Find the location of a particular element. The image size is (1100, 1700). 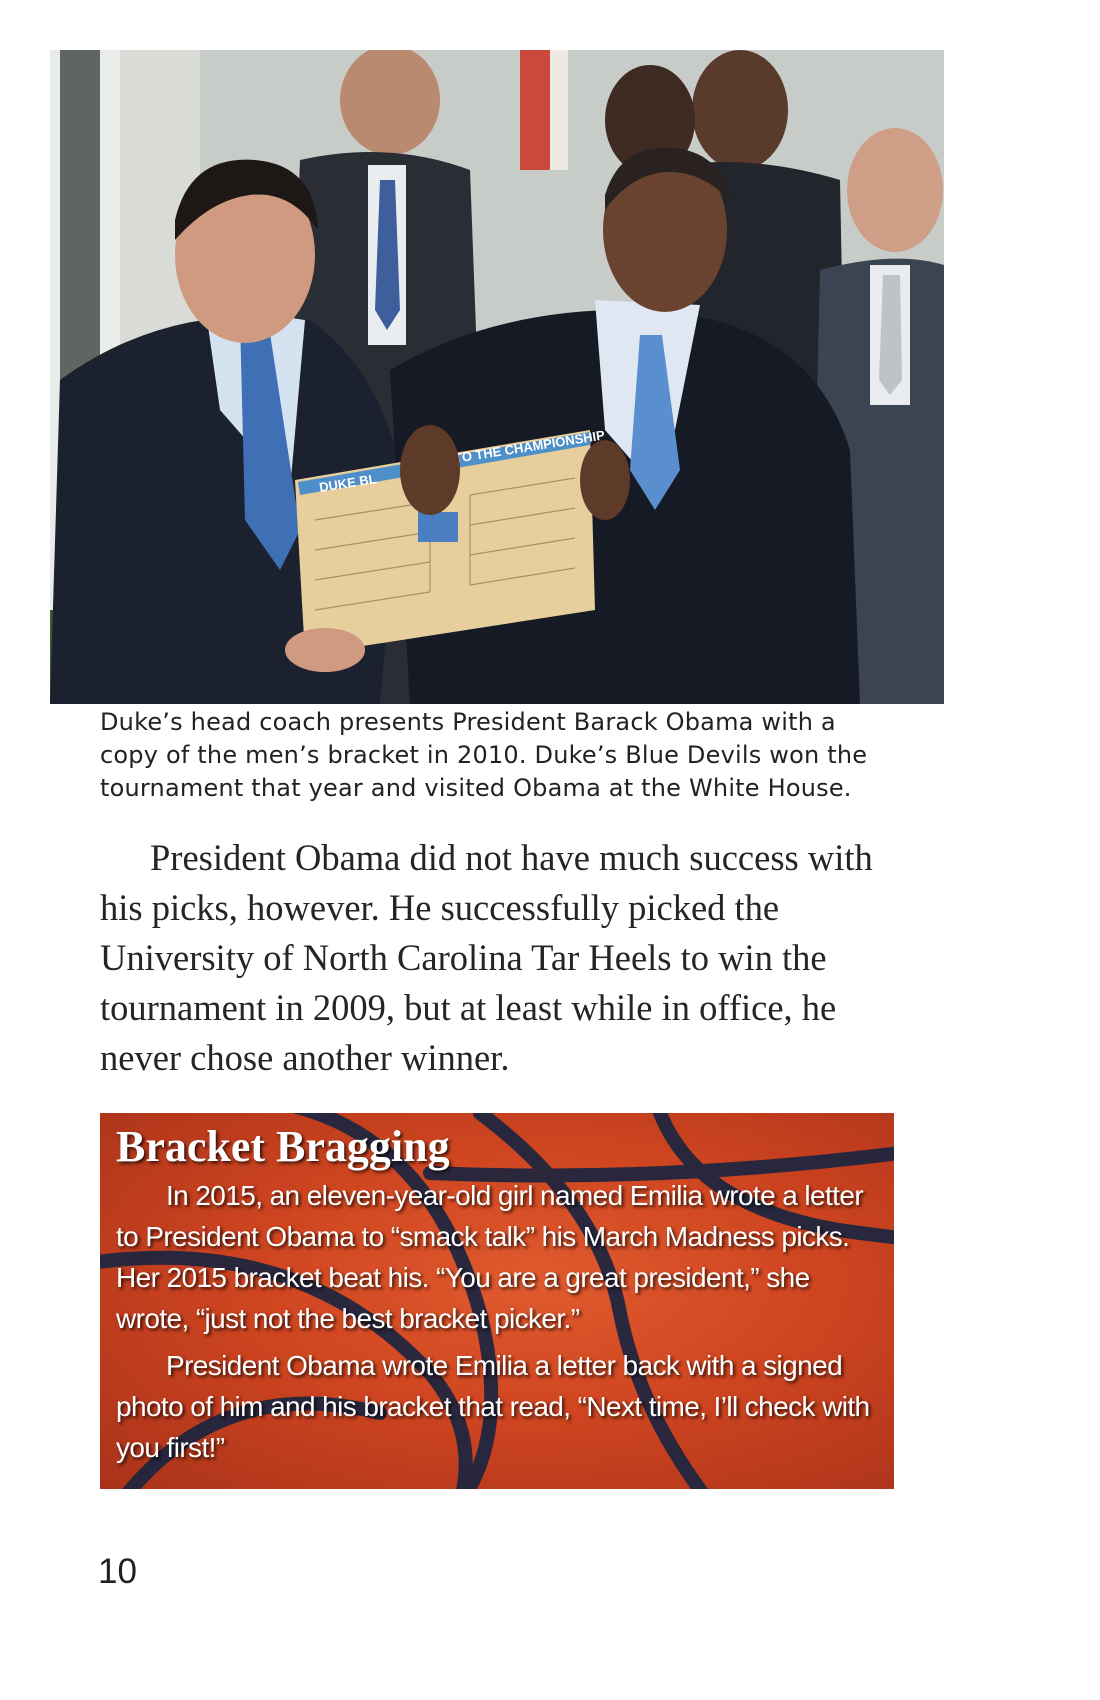

sidebar-title: Bracket Bragging is located at coordinates (283, 1146).